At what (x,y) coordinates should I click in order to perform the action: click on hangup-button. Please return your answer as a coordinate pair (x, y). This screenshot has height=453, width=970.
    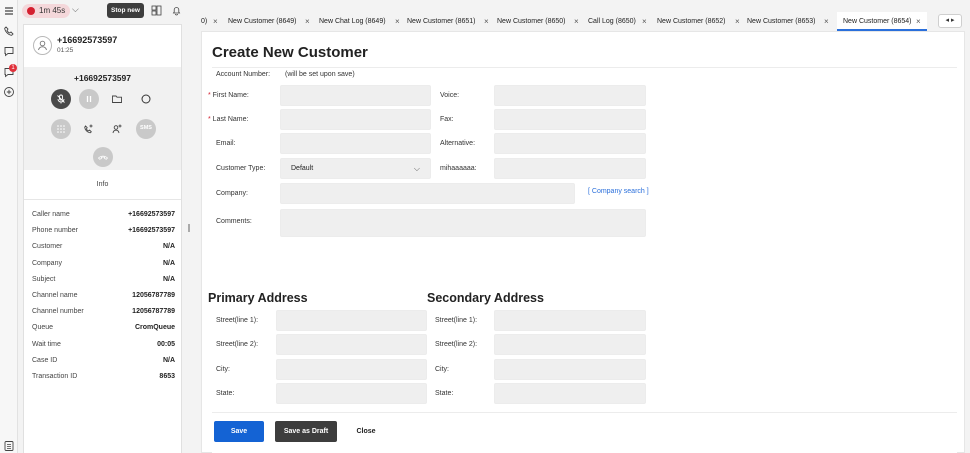
    Looking at the image, I should click on (103, 157).